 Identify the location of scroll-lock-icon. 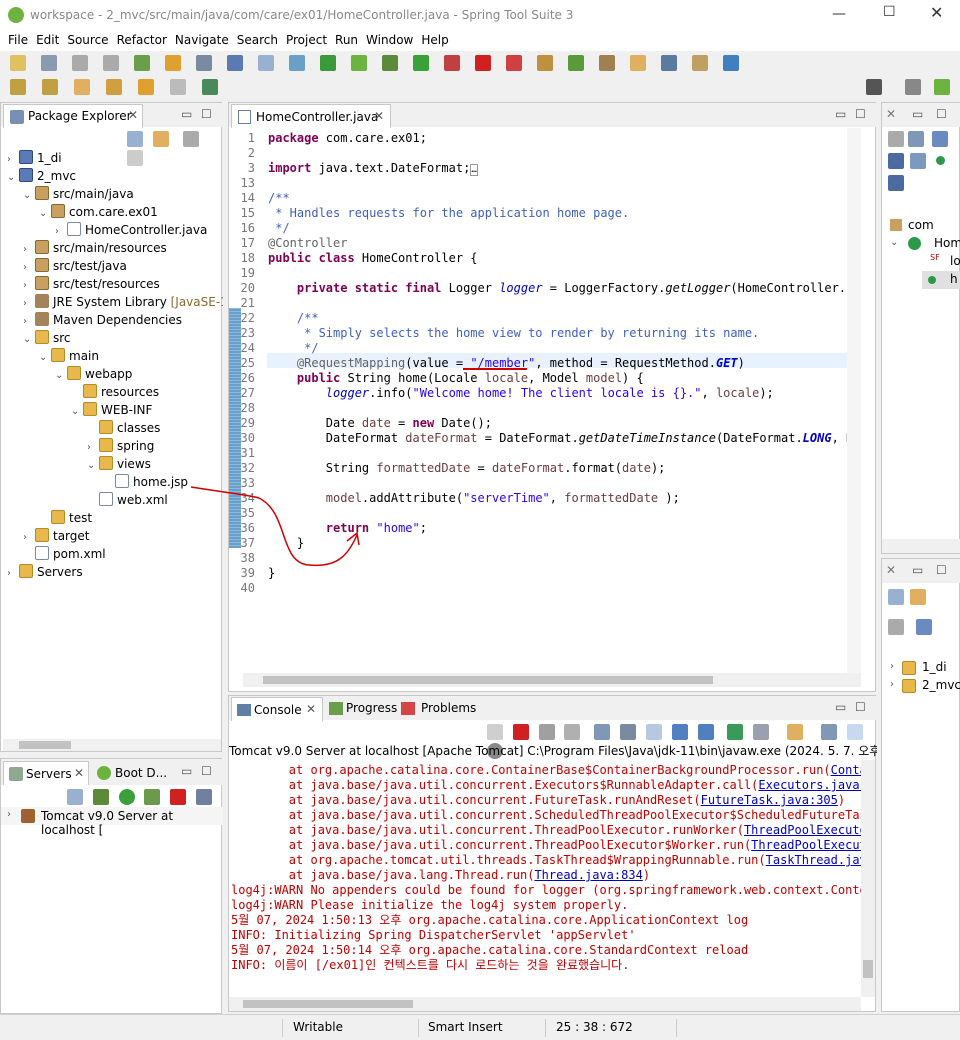
(628, 732).